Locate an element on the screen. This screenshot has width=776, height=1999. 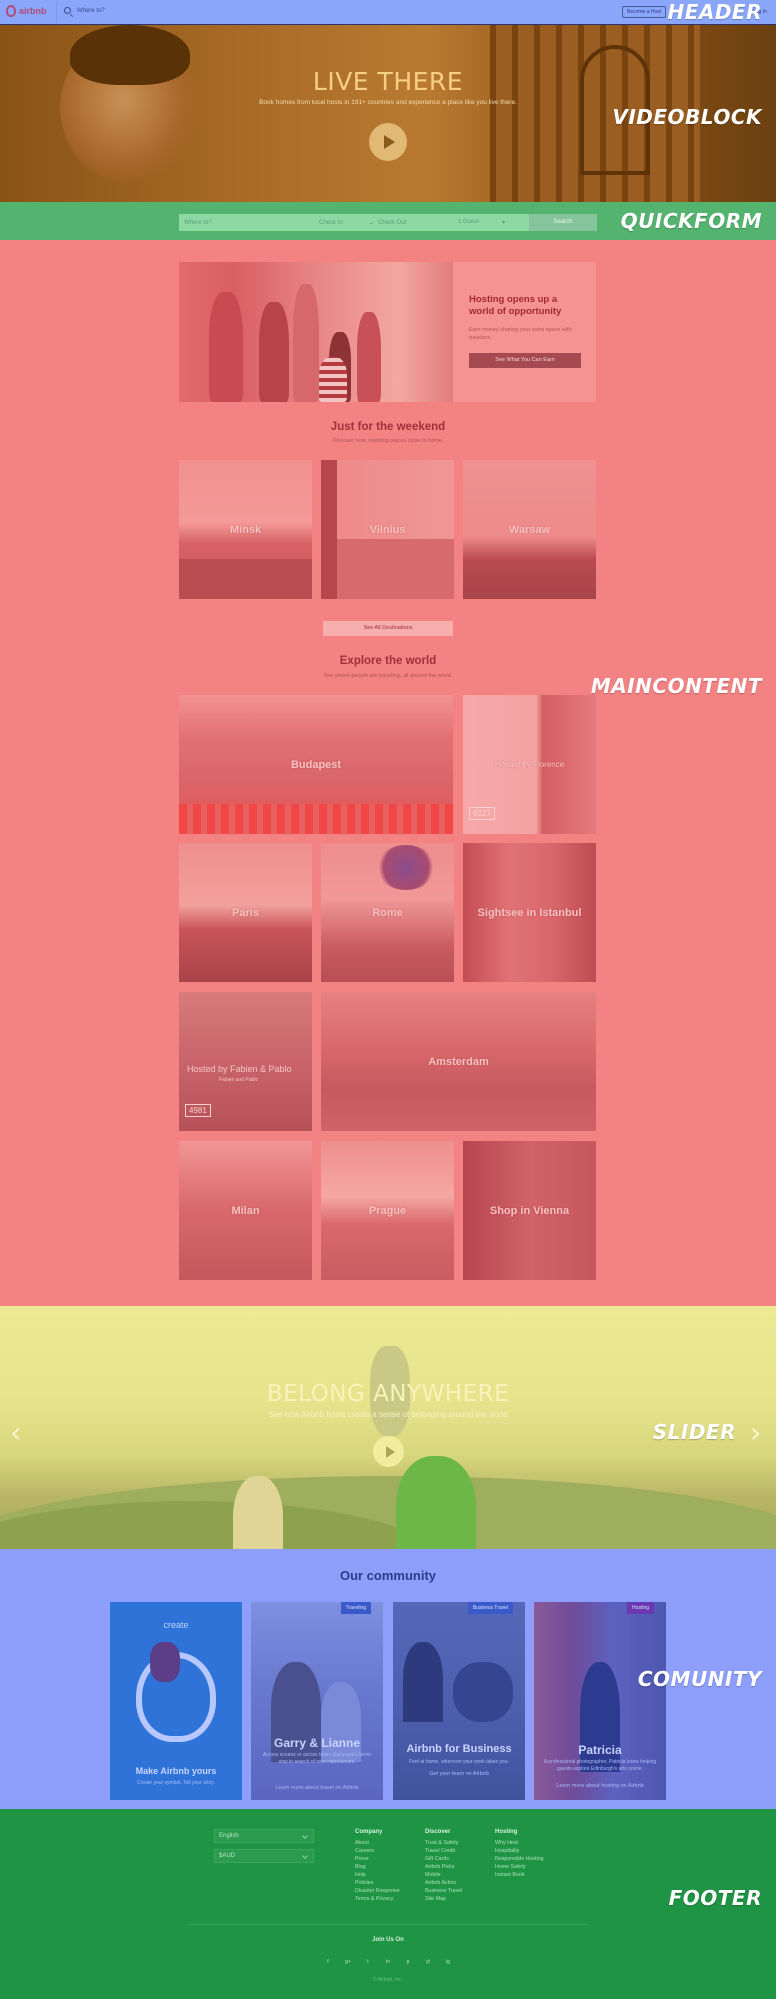
become-host-button: Become a Host is located at coordinates (644, 12).